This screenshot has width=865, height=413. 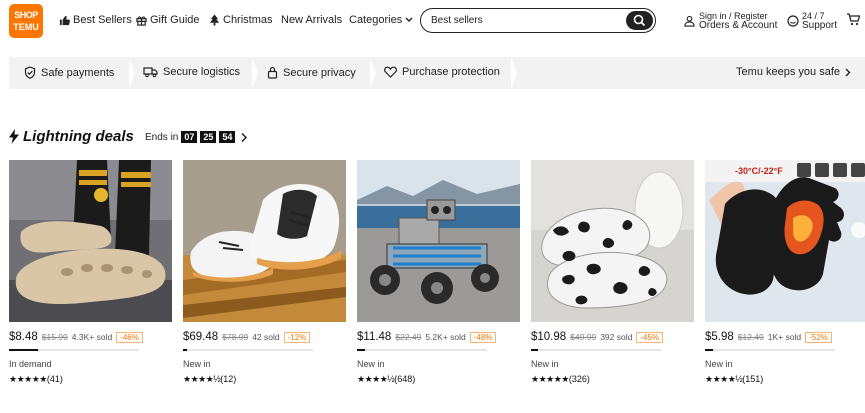 What do you see at coordinates (738, 25) in the screenshot?
I see `orders-label: Orders & Account` at bounding box center [738, 25].